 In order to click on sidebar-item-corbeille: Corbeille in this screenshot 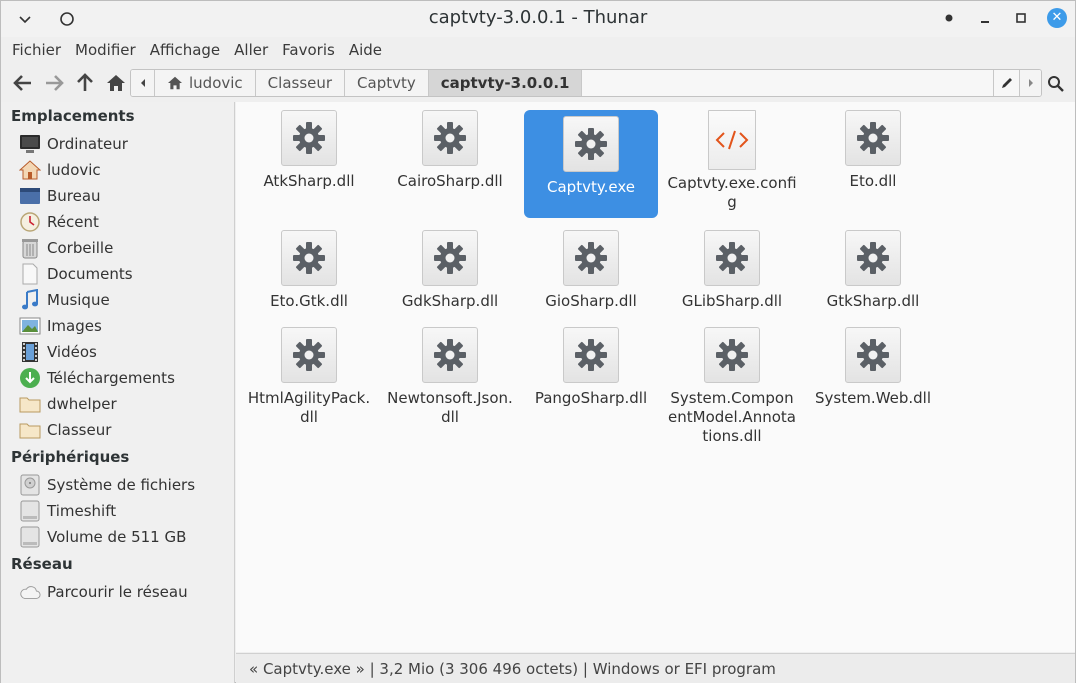, I will do `click(66, 248)`.